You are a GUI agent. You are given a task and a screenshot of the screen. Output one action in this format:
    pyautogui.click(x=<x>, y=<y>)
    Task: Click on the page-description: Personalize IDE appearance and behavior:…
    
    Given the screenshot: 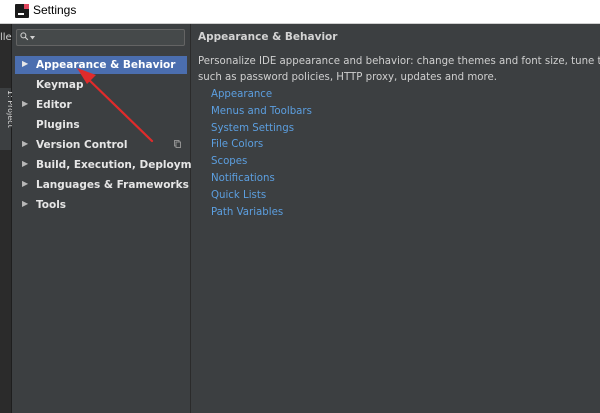 What is the action you would take?
    pyautogui.click(x=399, y=69)
    